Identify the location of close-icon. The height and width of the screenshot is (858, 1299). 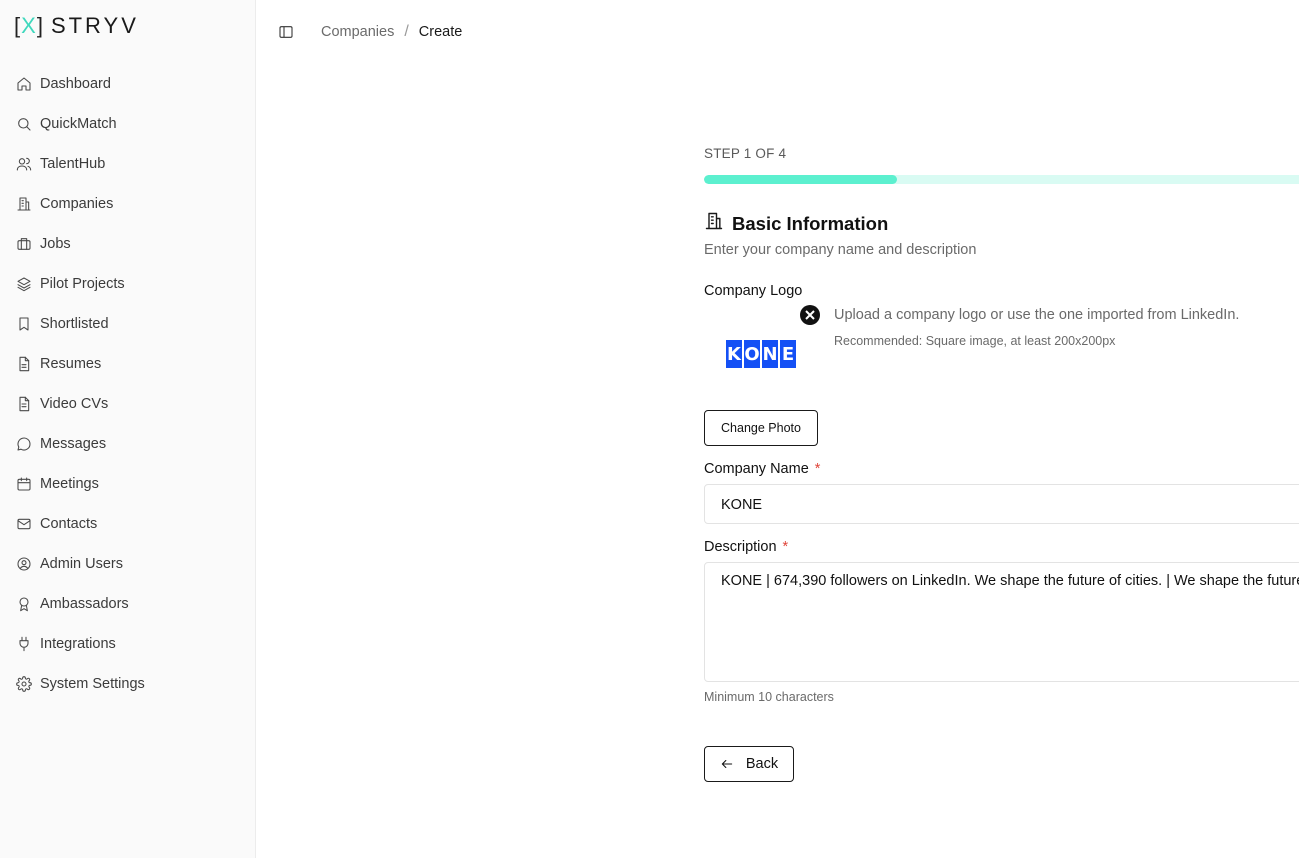
(810, 315).